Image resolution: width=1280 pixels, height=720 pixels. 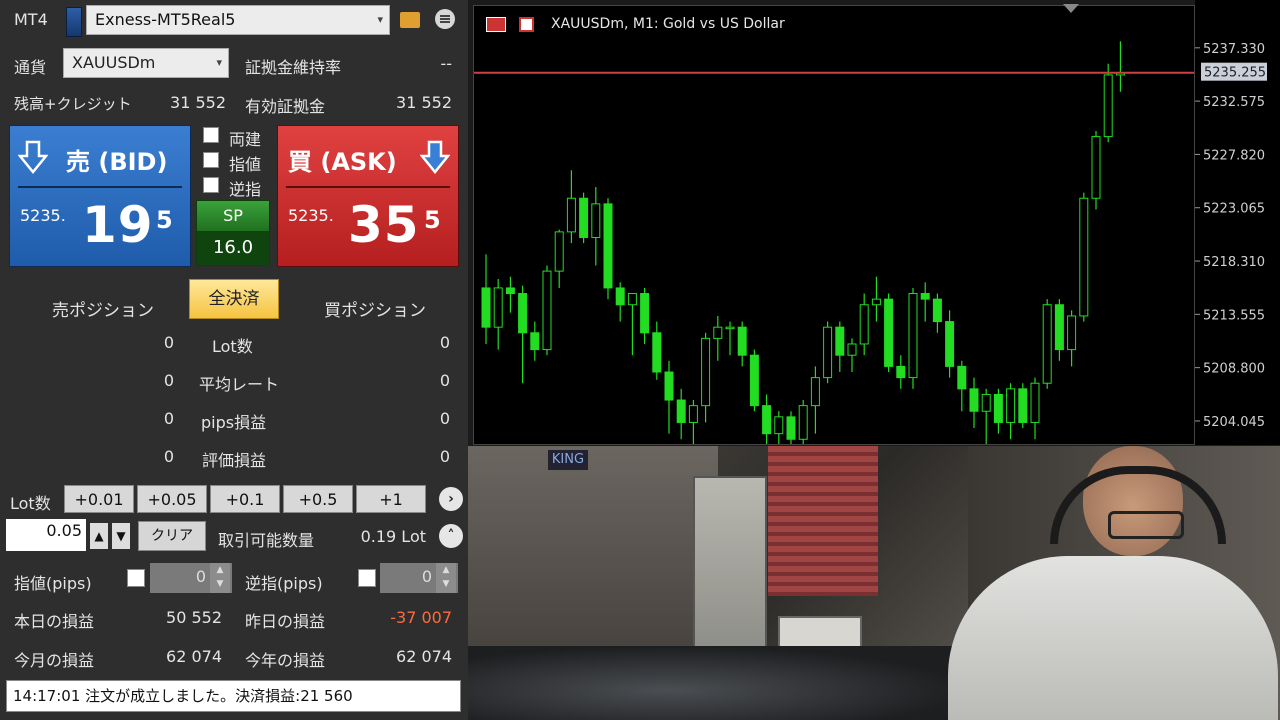 What do you see at coordinates (375, 311) in the screenshot?
I see `buy-positions-label: 買ポジション` at bounding box center [375, 311].